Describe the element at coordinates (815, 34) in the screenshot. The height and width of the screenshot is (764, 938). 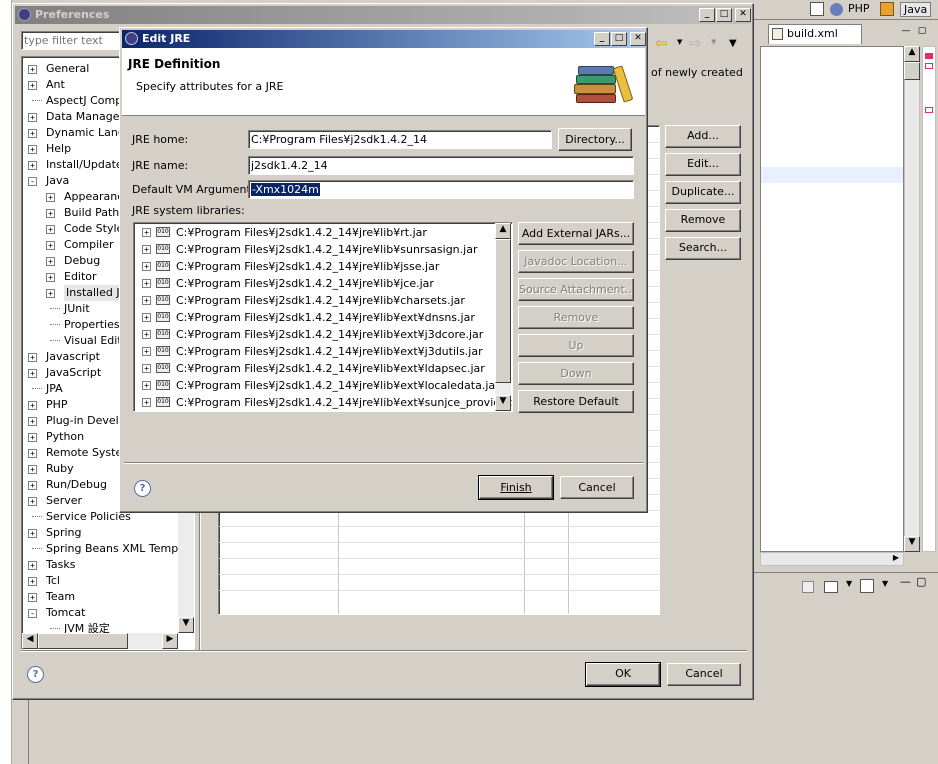
I see `editor-tab-build-xml: build.xml` at that location.